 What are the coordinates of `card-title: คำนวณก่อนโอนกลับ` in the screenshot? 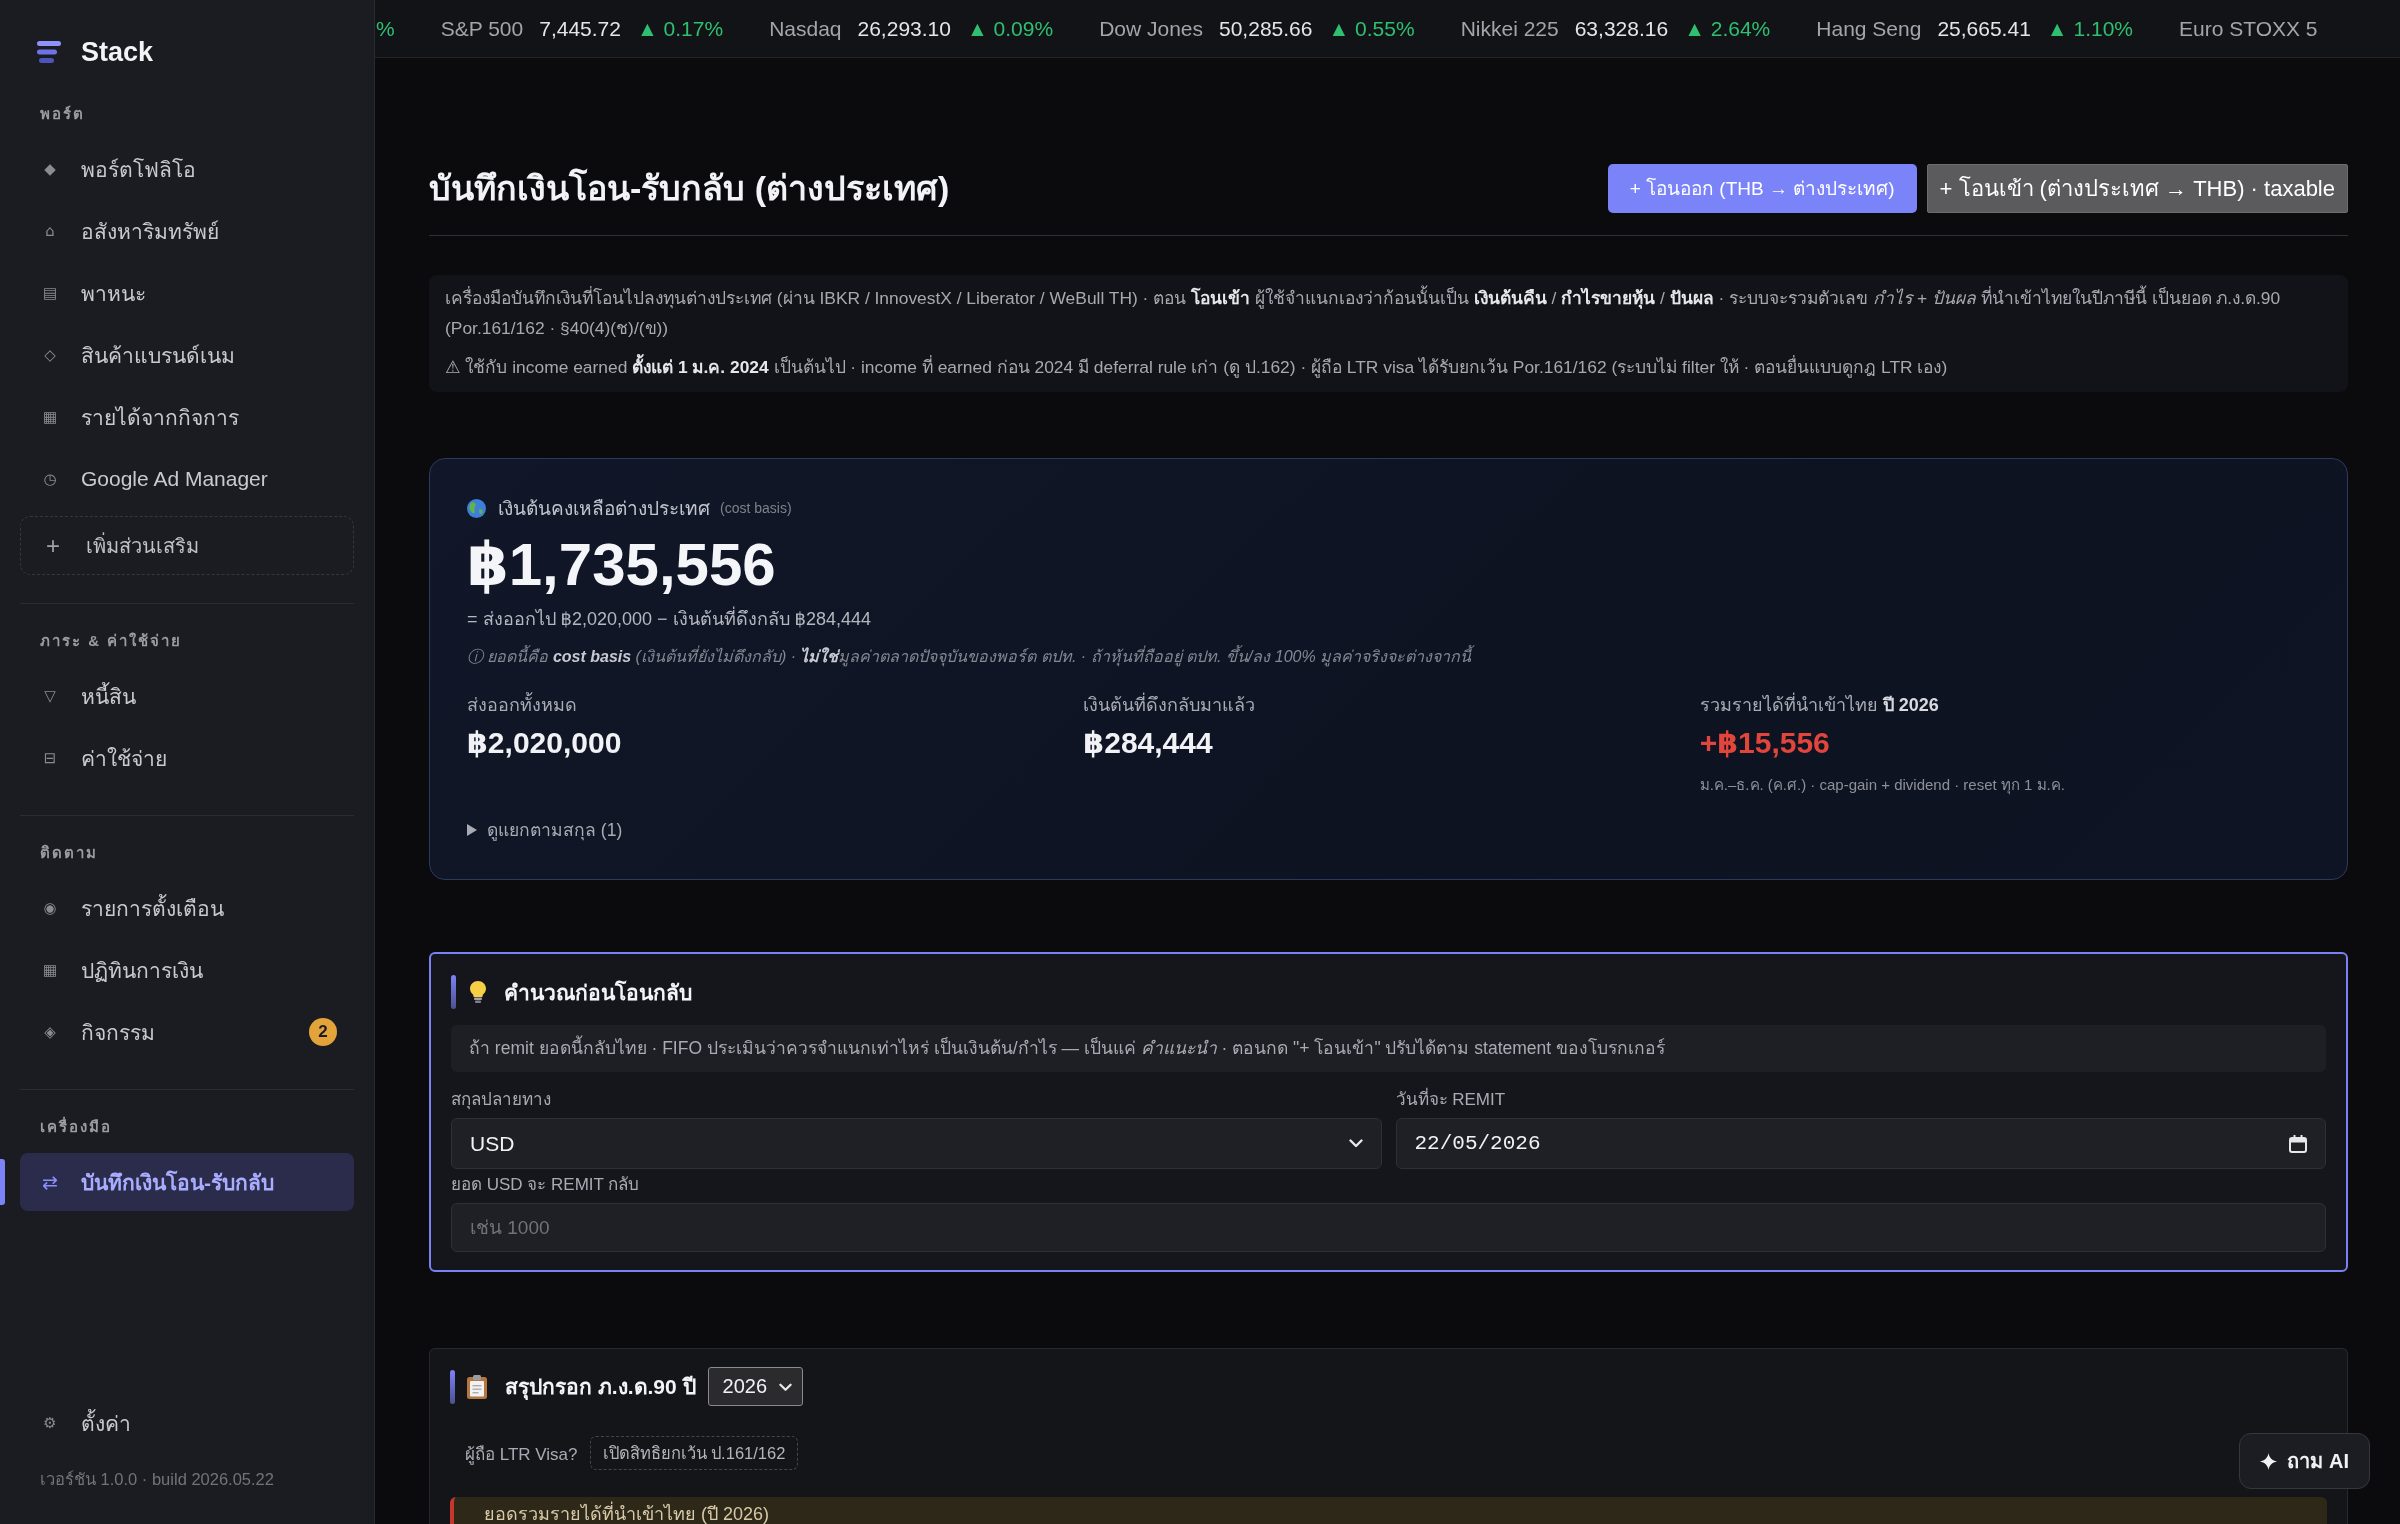 It's located at (598, 992).